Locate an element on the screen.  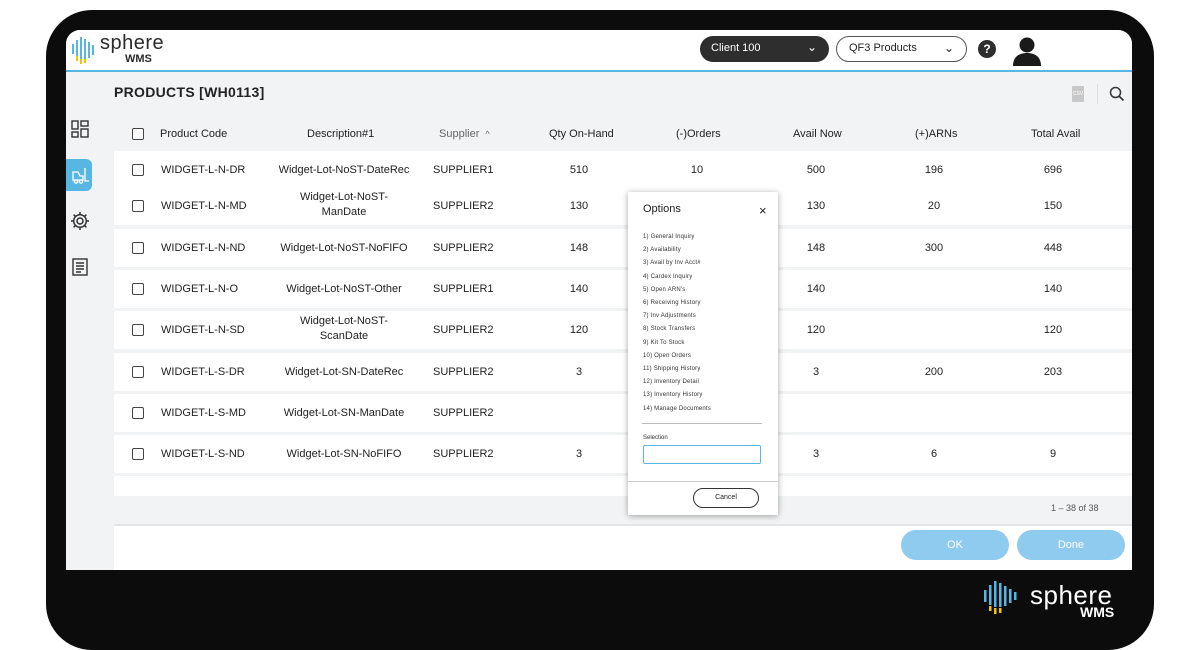
close-icon: × is located at coordinates (763, 210).